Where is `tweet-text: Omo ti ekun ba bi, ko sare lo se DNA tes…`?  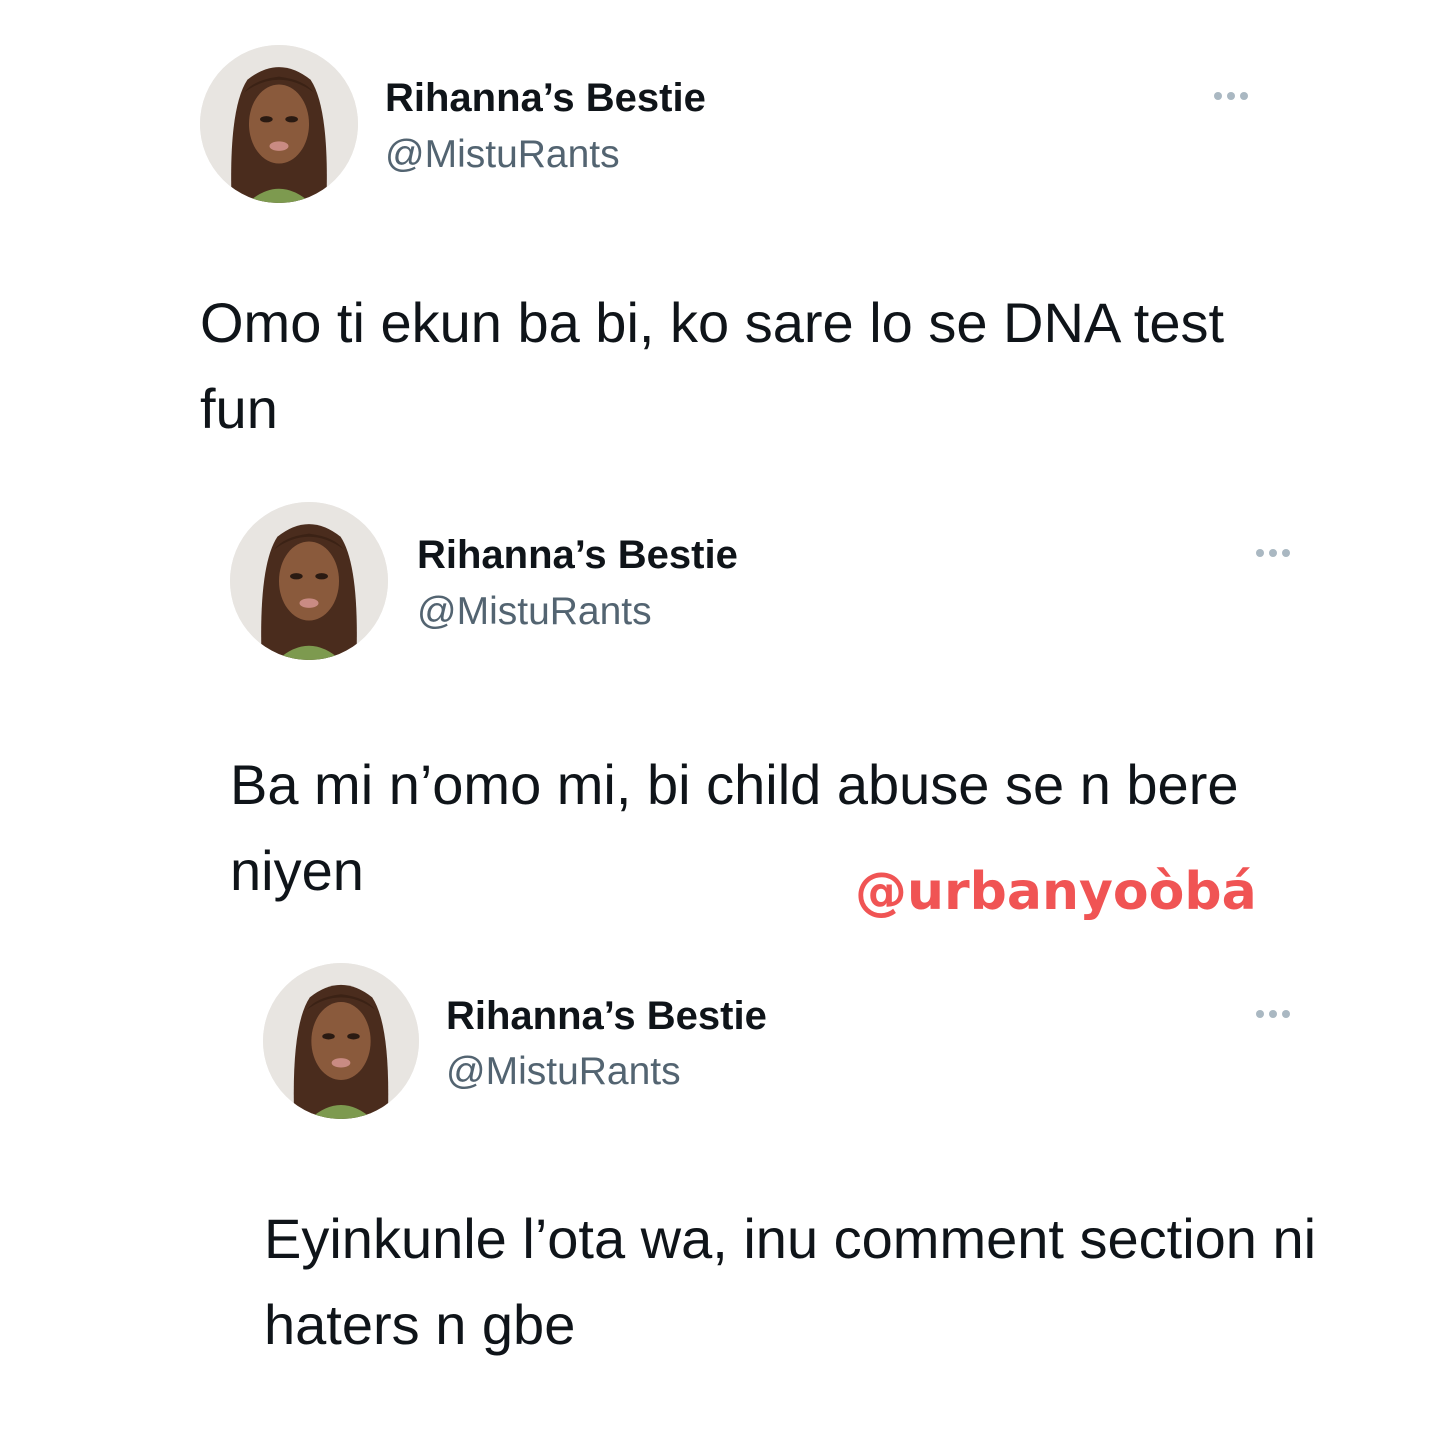
tweet-text: Omo ti ekun ba bi, ko sare lo se DNA tes… is located at coordinates (720, 365).